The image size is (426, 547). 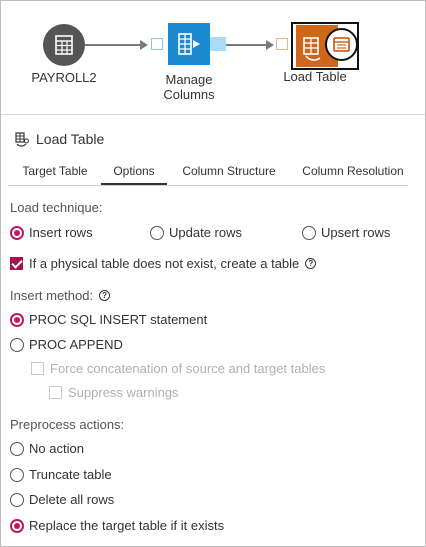 I want to click on radio-label: Delete all rows, so click(x=72, y=499).